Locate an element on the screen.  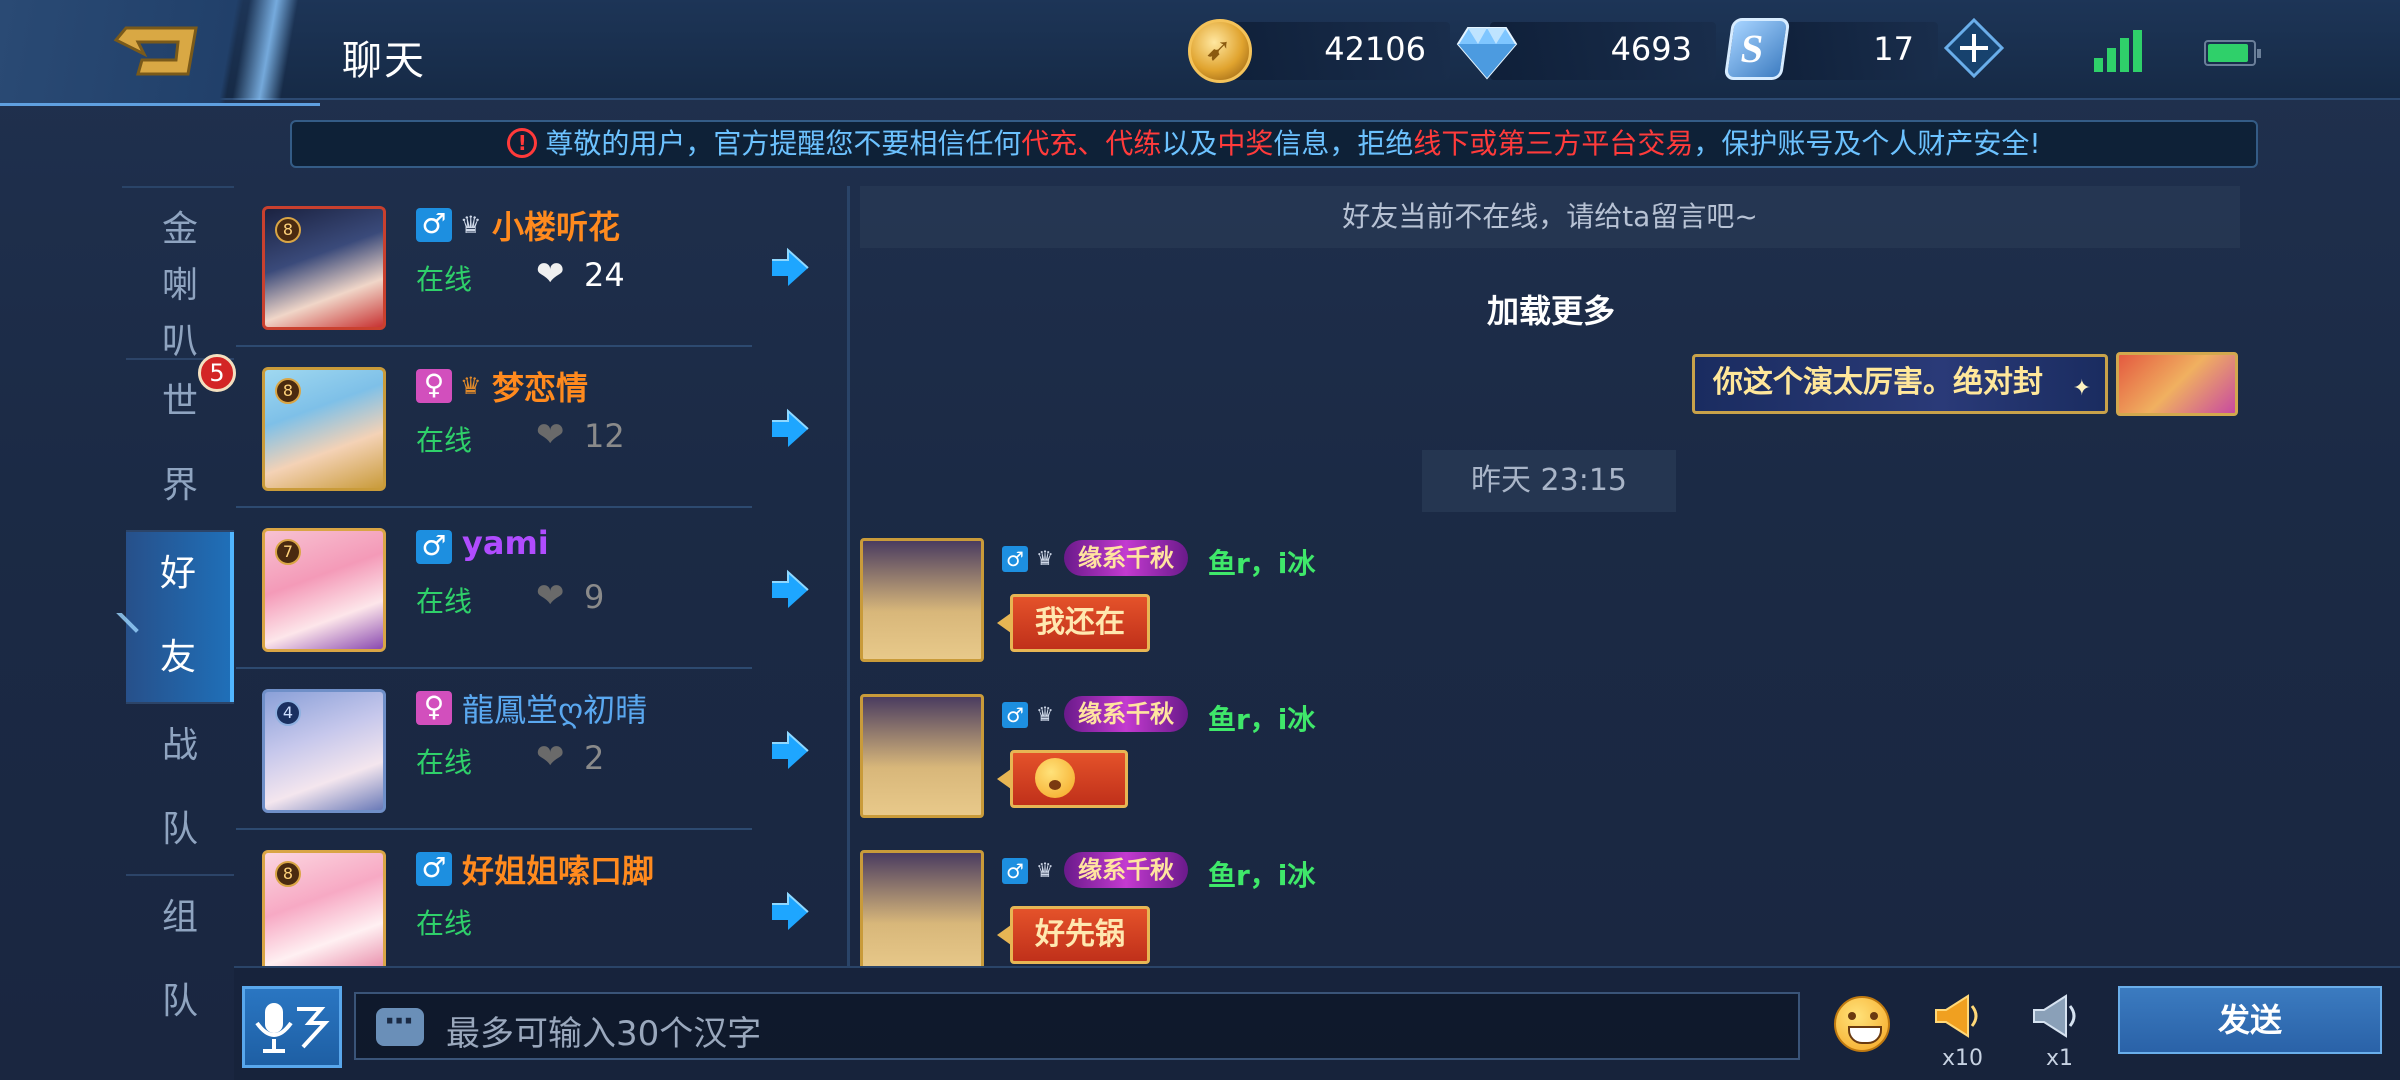
friend-name: 龍鳳堂ღ初晴 is located at coordinates (555, 710).